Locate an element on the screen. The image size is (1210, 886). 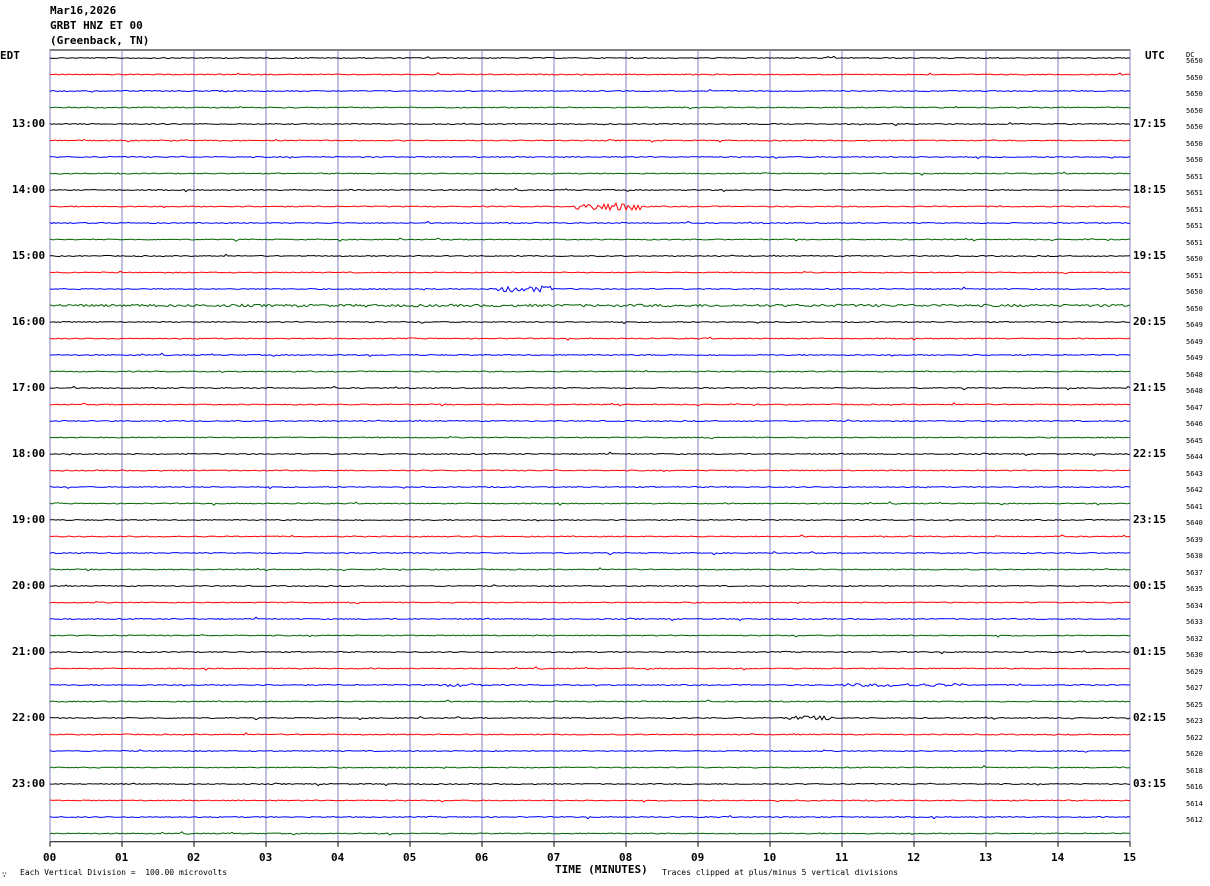
left-time-label: 15:00 is located at coordinates (29, 255).